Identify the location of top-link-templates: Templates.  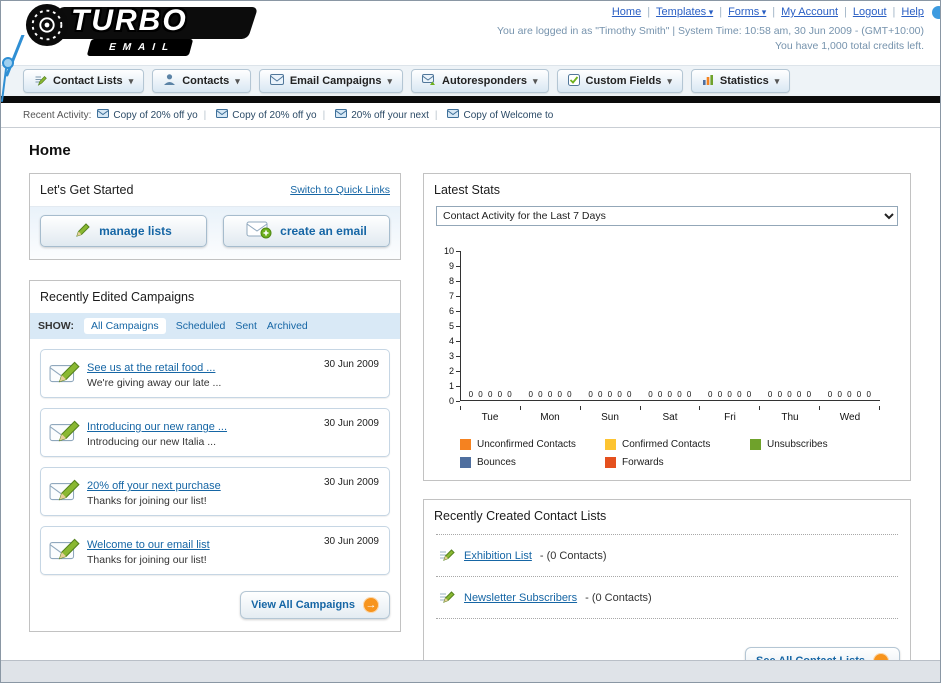
(677, 12).